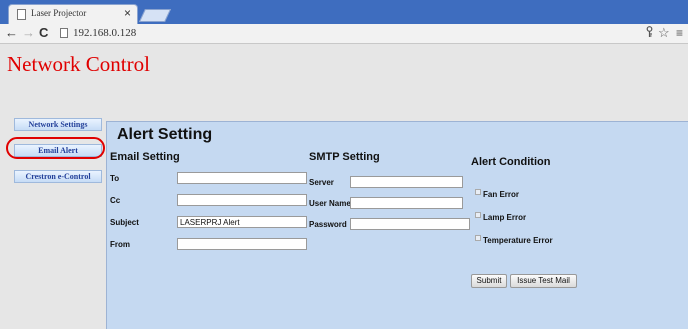 The image size is (688, 329). Describe the element at coordinates (242, 178) in the screenshot. I see `to-field` at that location.